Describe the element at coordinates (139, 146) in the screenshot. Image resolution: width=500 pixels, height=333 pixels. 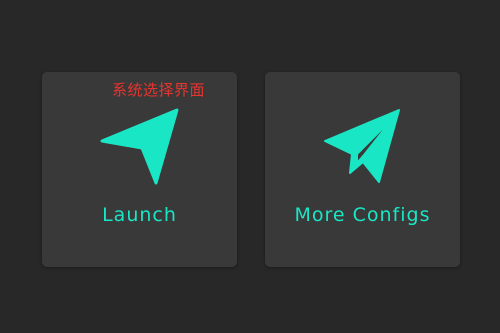
I see `navigation-arrow-icon` at that location.